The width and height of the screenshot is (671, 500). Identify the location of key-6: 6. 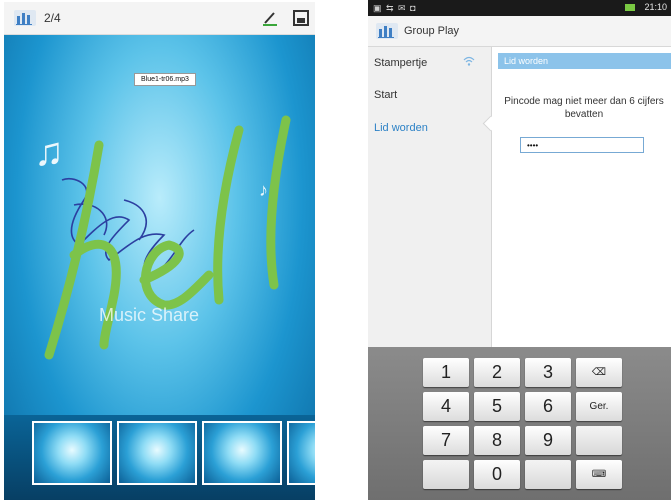
(548, 406).